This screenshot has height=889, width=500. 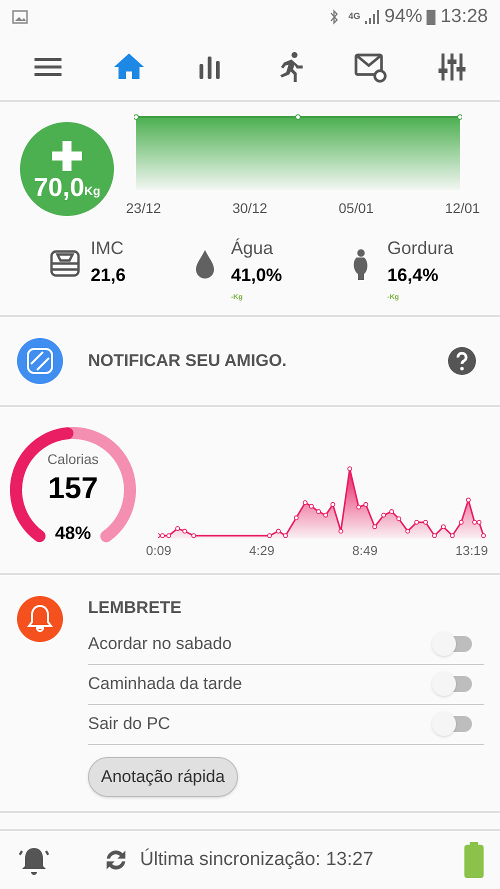 I want to click on battery-percent: 94%, so click(x=403, y=16).